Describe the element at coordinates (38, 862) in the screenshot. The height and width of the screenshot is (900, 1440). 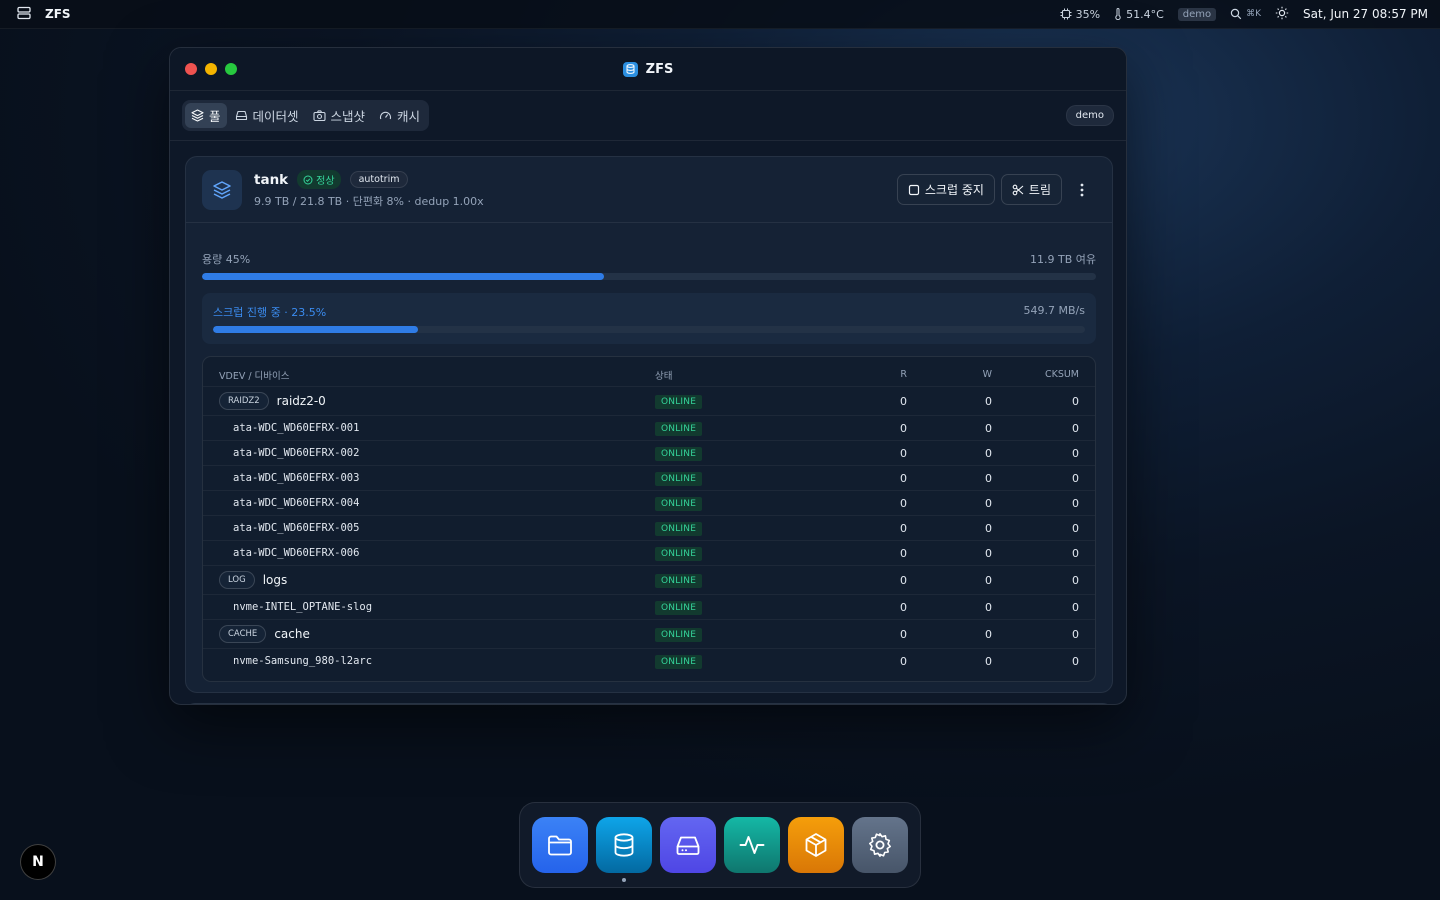
I see `next-devtools-button: N` at that location.